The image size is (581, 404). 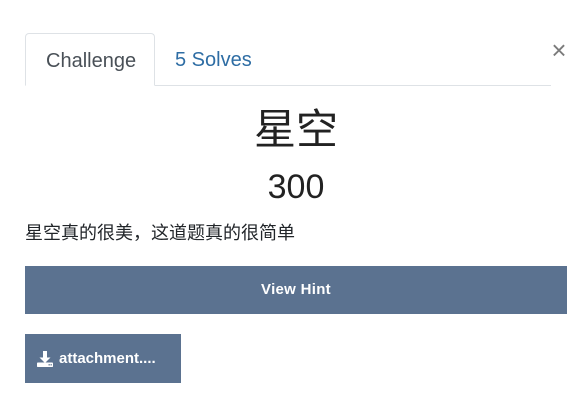 I want to click on tab-challenge: Challenge, so click(x=90, y=59).